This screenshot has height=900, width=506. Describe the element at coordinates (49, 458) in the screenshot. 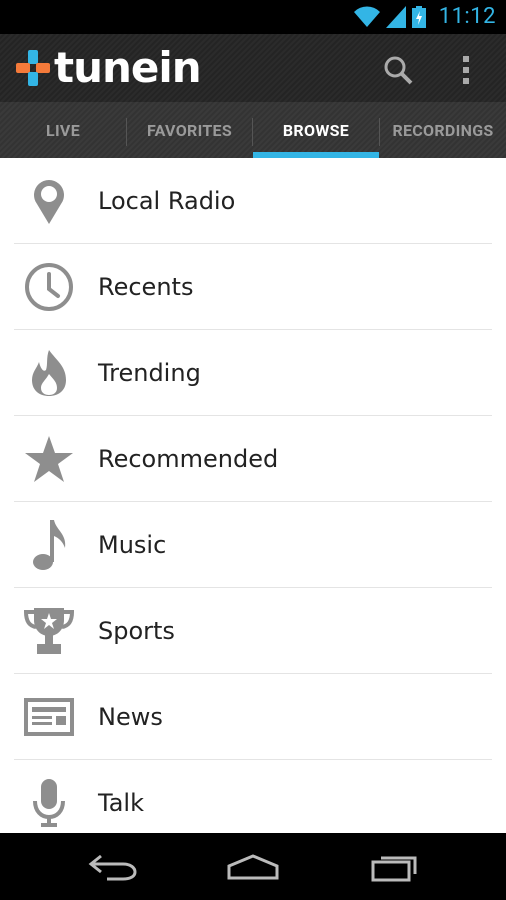

I see `star-icon` at that location.